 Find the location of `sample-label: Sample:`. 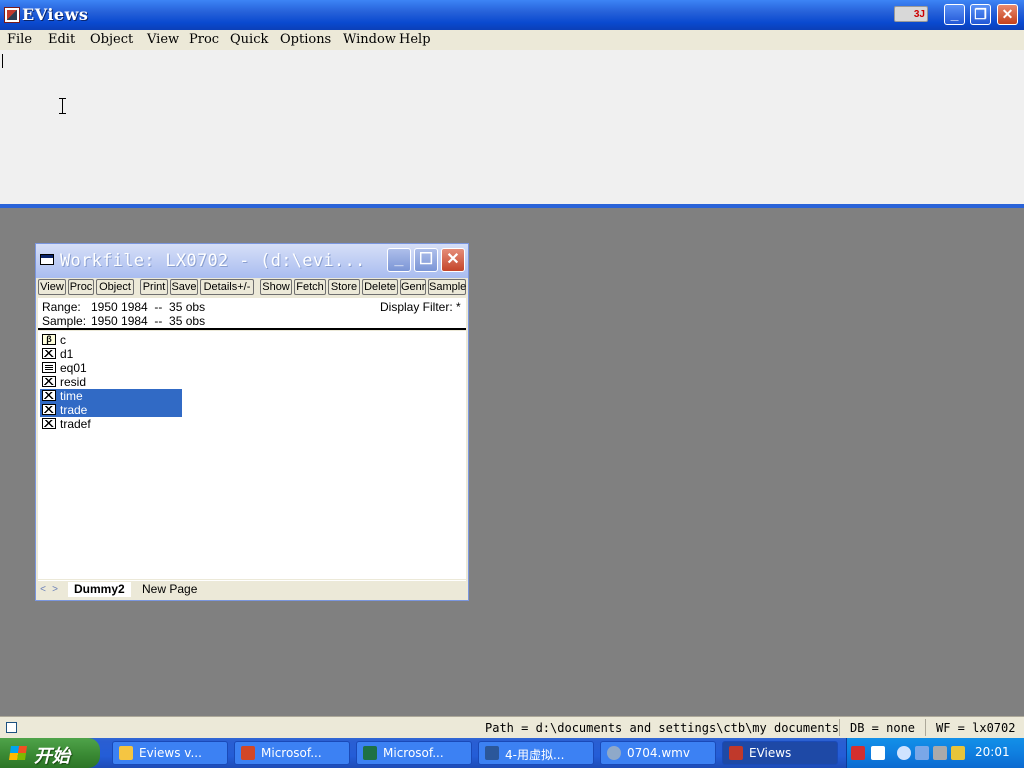

sample-label: Sample: is located at coordinates (64, 321).